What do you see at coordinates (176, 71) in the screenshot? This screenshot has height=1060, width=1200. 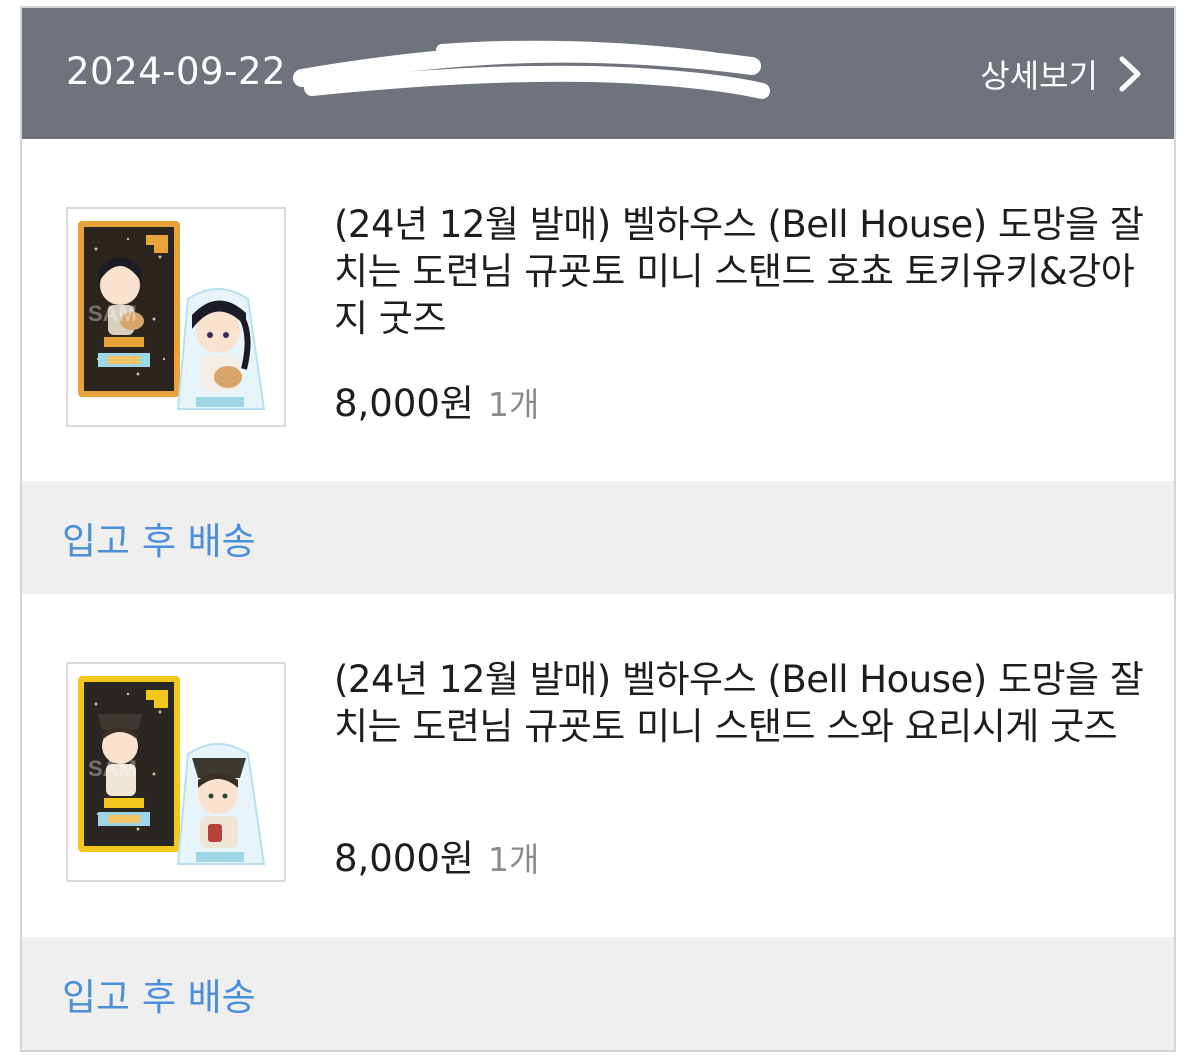 I see `order-date: 2024-09-22` at bounding box center [176, 71].